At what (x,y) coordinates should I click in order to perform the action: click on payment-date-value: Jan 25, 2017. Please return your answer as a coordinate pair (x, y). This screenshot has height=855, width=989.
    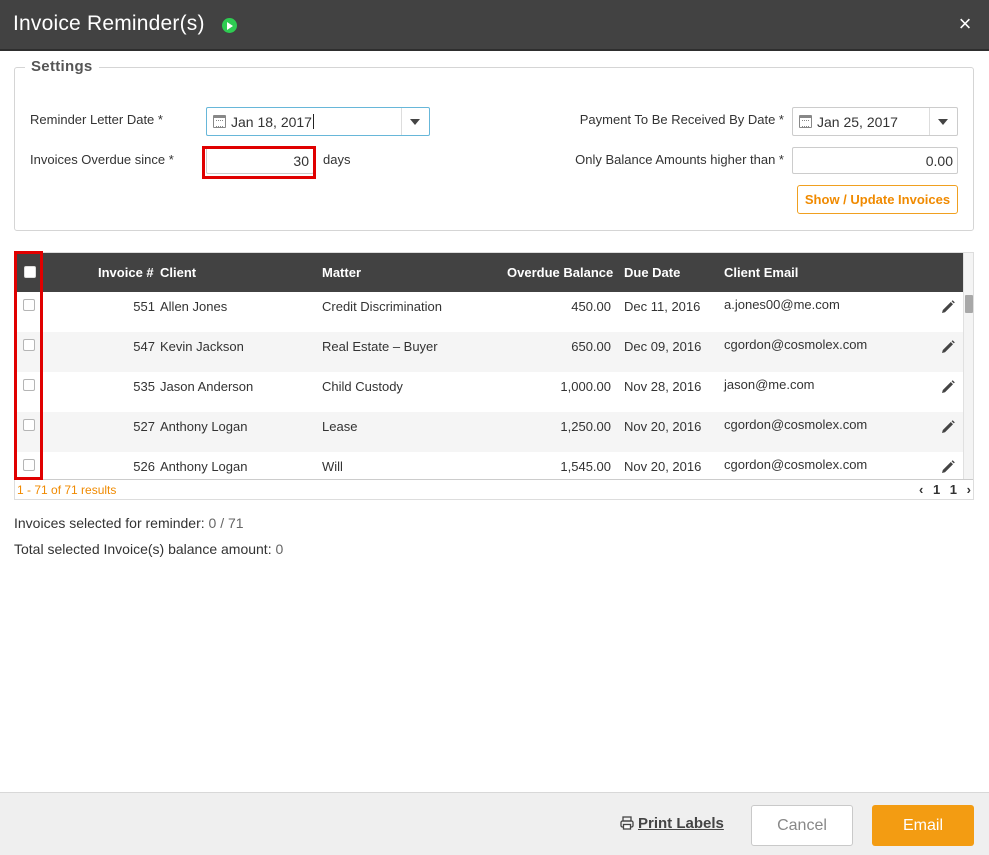
    Looking at the image, I should click on (857, 122).